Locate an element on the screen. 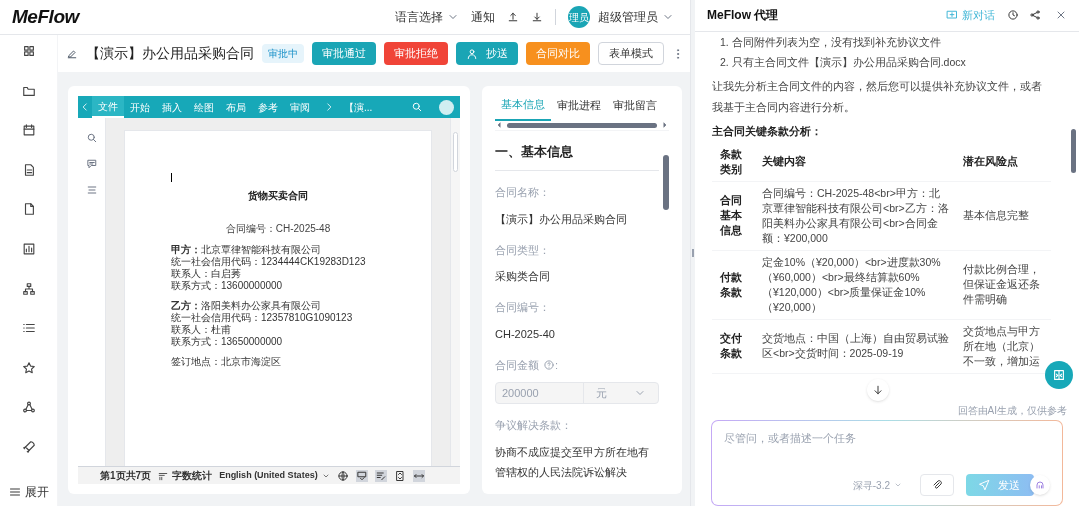 The image size is (1079, 506). info-tab: 审批留言 is located at coordinates (635, 108).